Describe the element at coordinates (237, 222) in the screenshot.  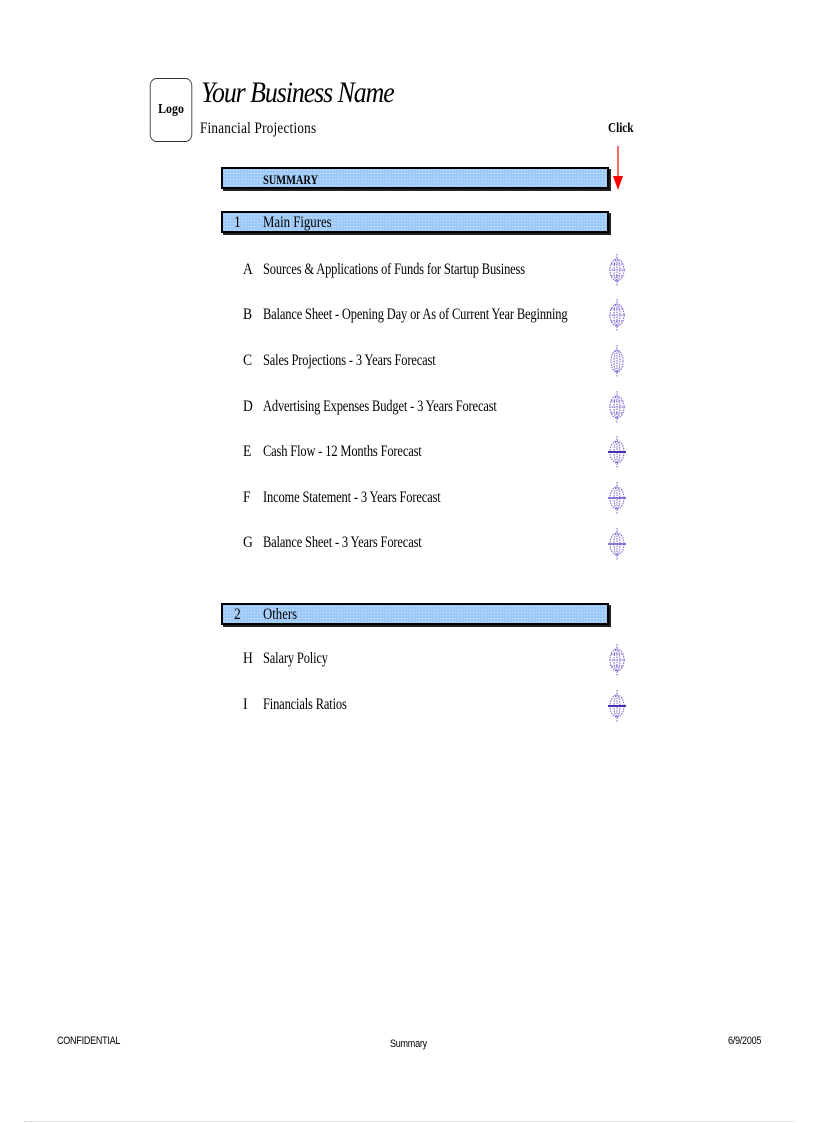
I see `section-number: 1` at that location.